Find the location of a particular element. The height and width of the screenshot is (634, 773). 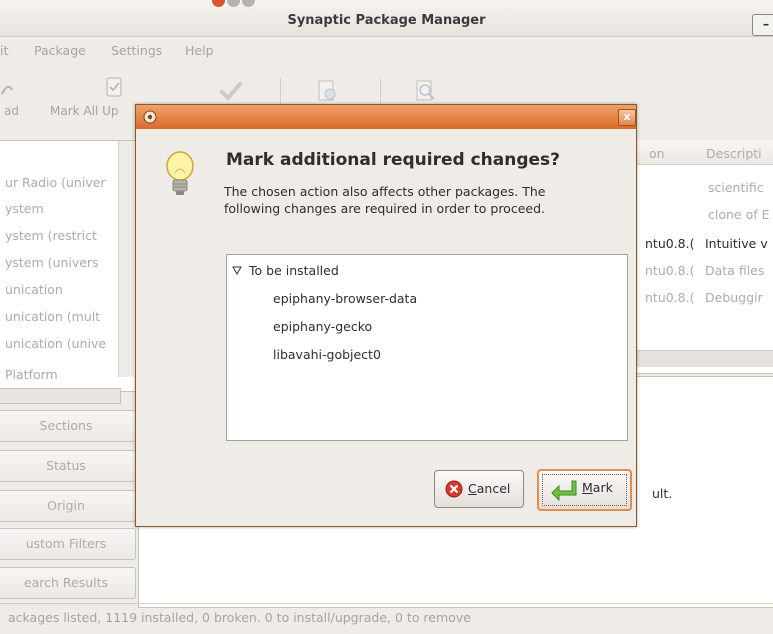

menu-package: Package is located at coordinates (60, 50).